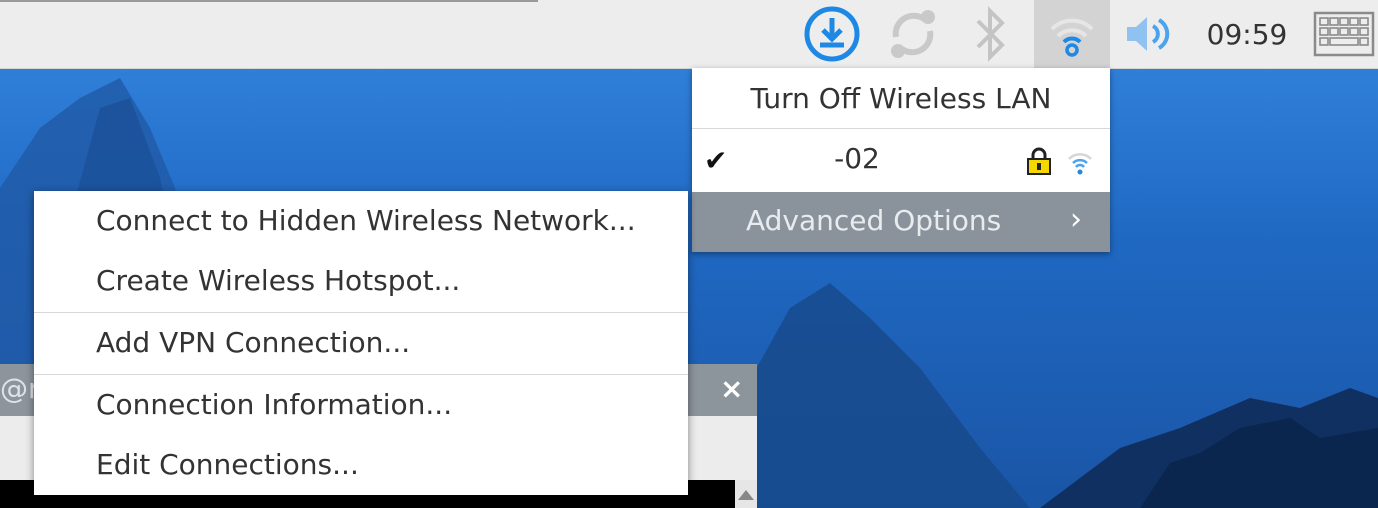 This screenshot has height=508, width=1378. I want to click on scrollbar, so click(746, 494).